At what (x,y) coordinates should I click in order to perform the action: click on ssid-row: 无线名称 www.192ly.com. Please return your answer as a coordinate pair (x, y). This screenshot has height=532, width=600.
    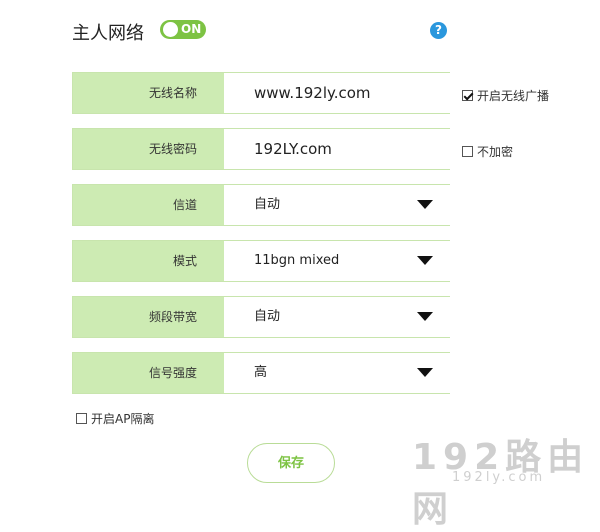
    Looking at the image, I should click on (261, 93).